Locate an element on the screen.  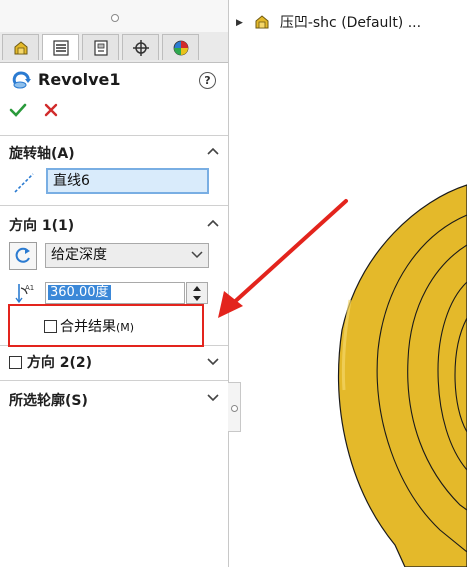
angle-spinner is located at coordinates (197, 293).